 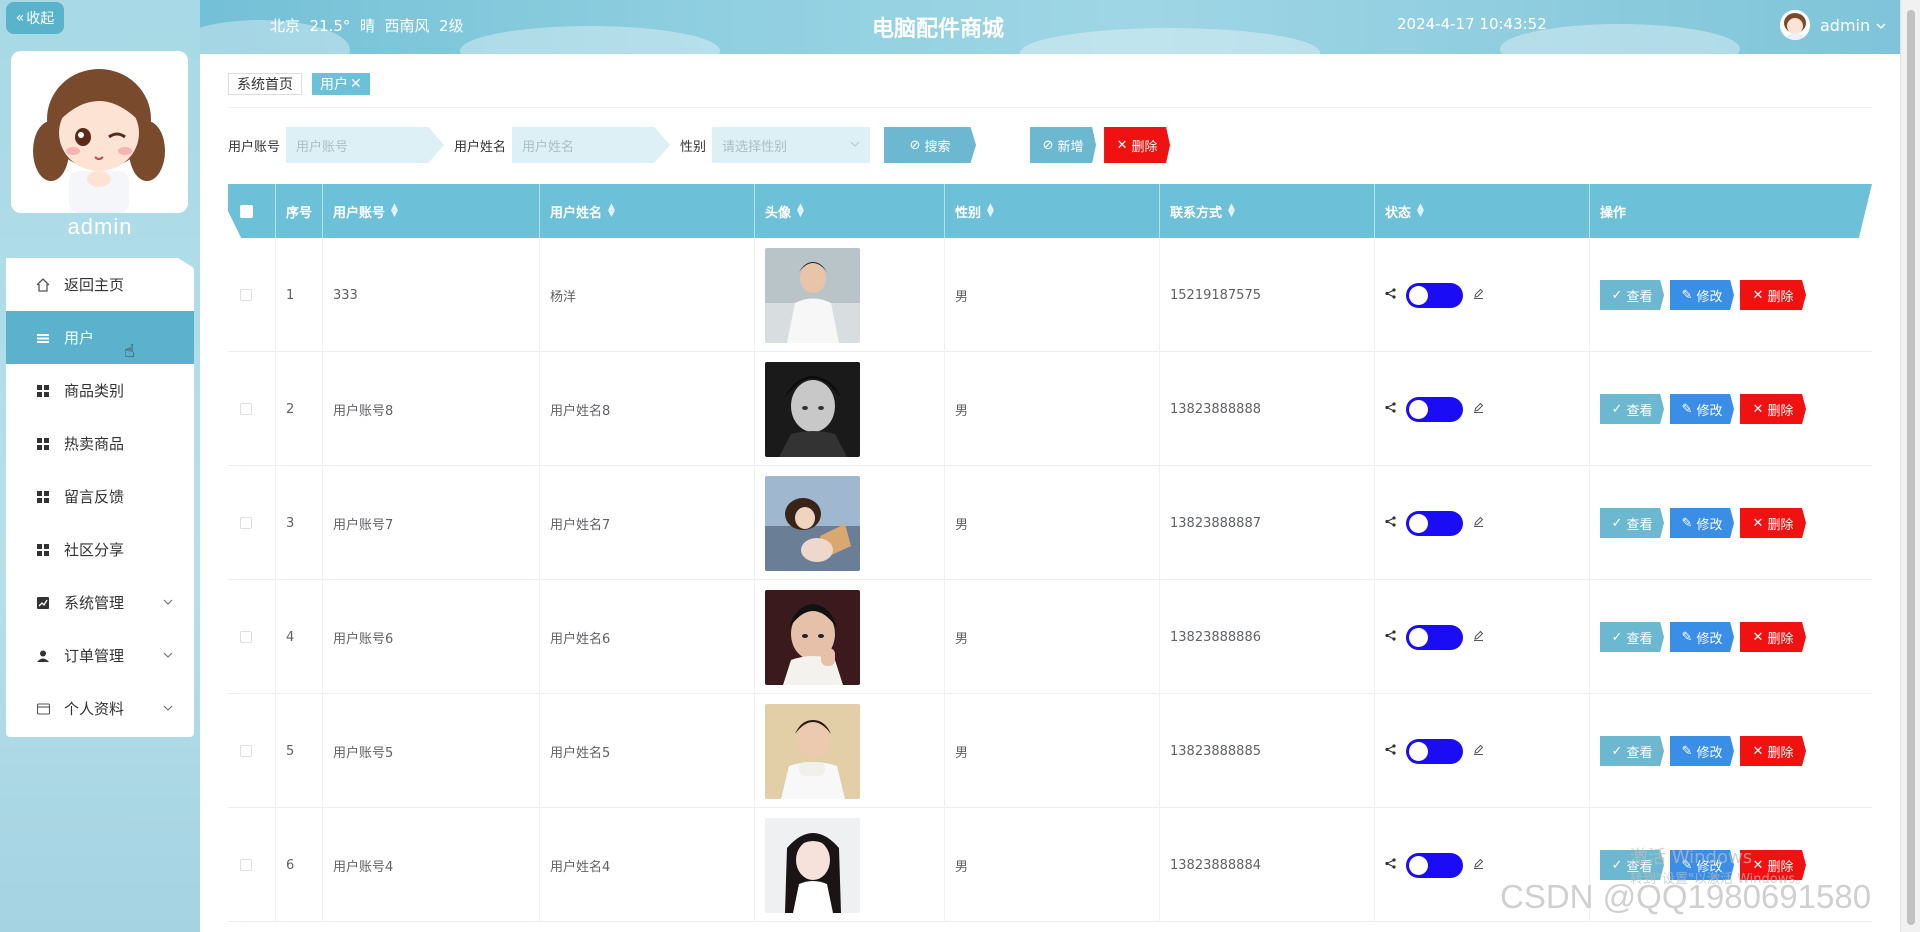 What do you see at coordinates (1390, 295) in the screenshot?
I see `share-icon` at bounding box center [1390, 295].